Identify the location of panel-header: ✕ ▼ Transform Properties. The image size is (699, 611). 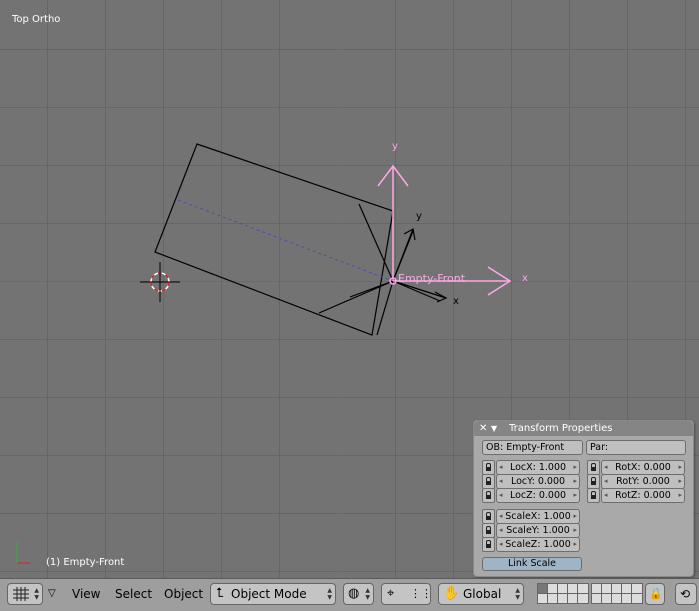
(583, 428).